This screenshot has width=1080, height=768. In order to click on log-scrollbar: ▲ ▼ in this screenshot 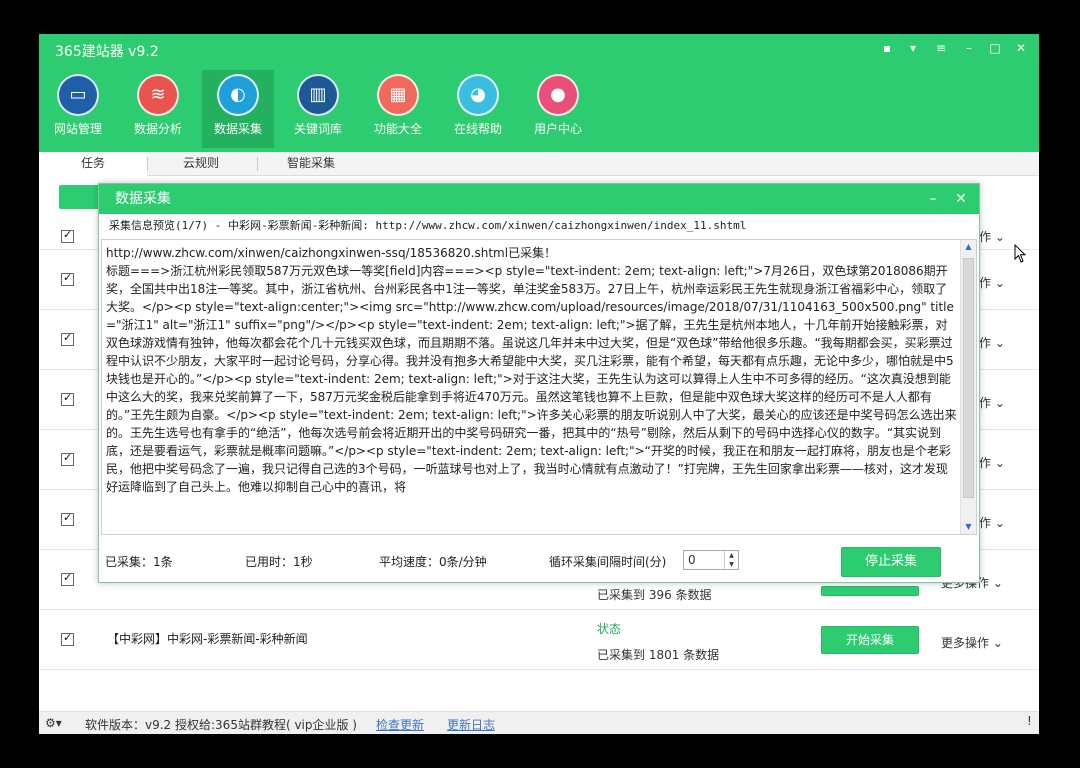, I will do `click(968, 387)`.